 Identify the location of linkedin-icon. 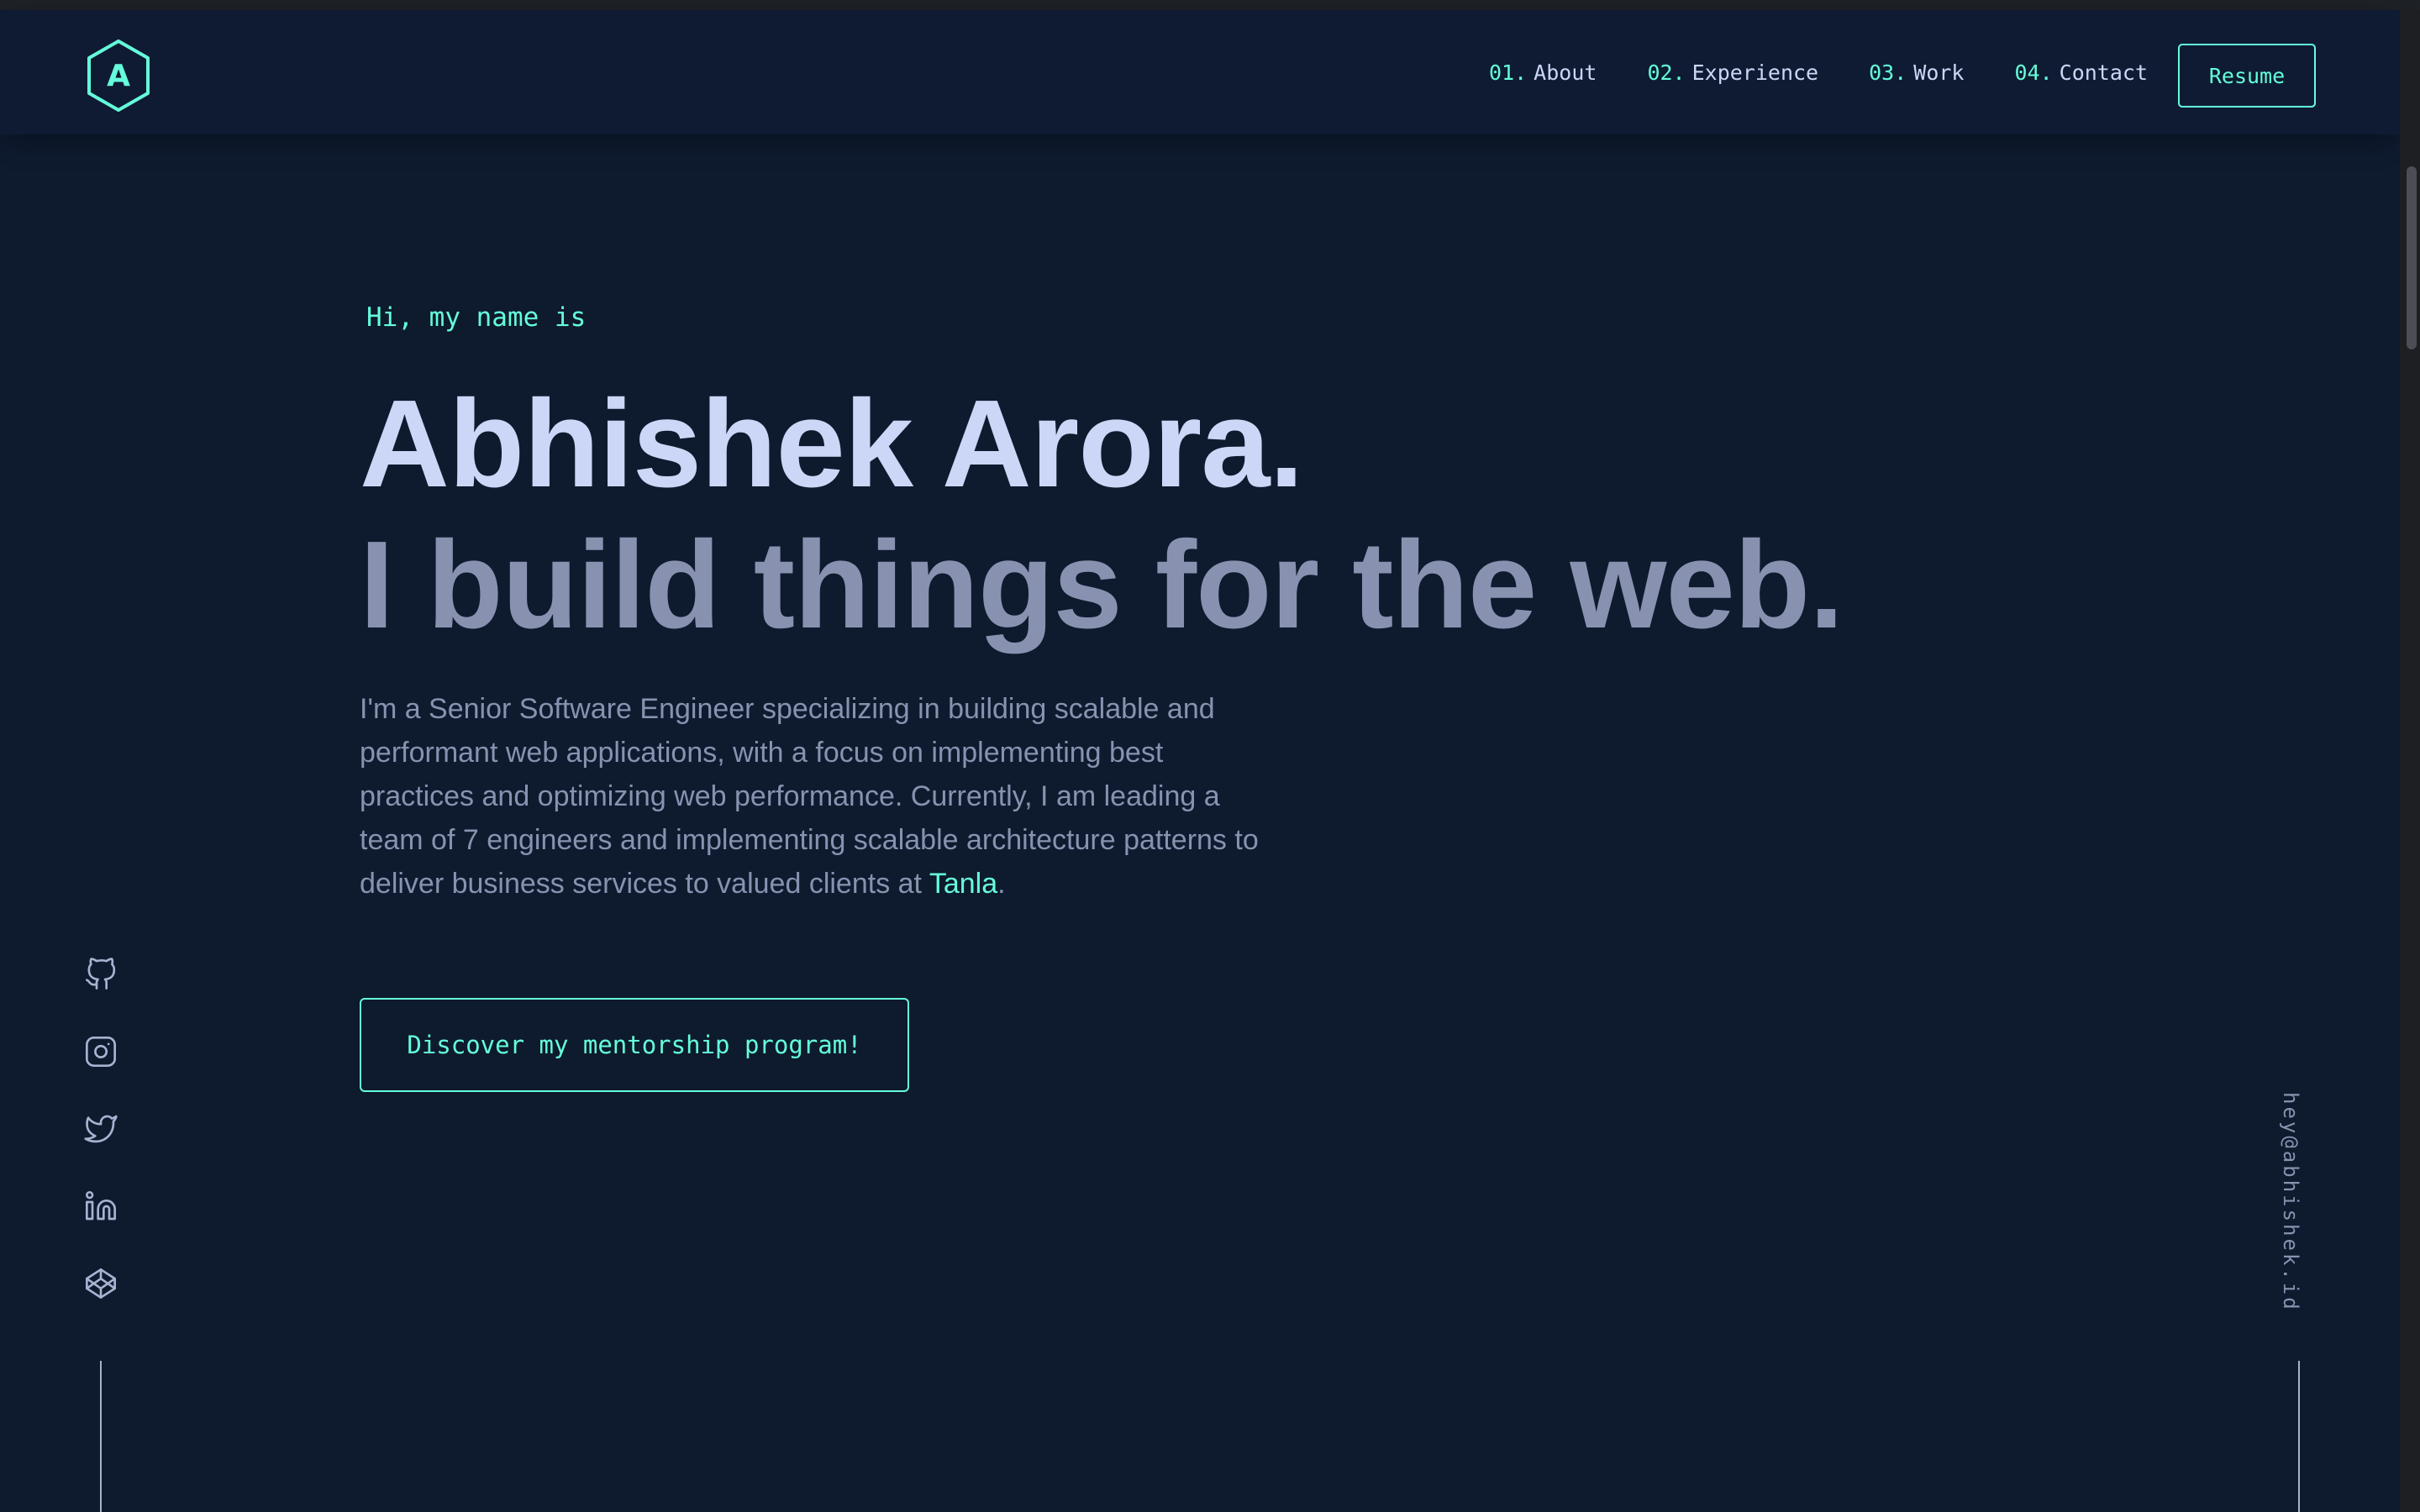
(100, 1206).